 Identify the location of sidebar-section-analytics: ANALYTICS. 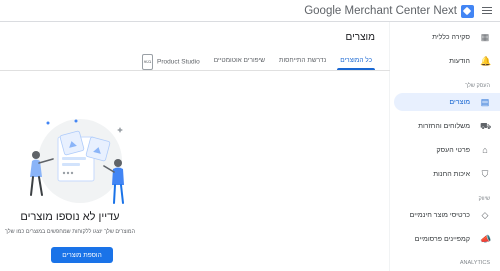
(474, 263).